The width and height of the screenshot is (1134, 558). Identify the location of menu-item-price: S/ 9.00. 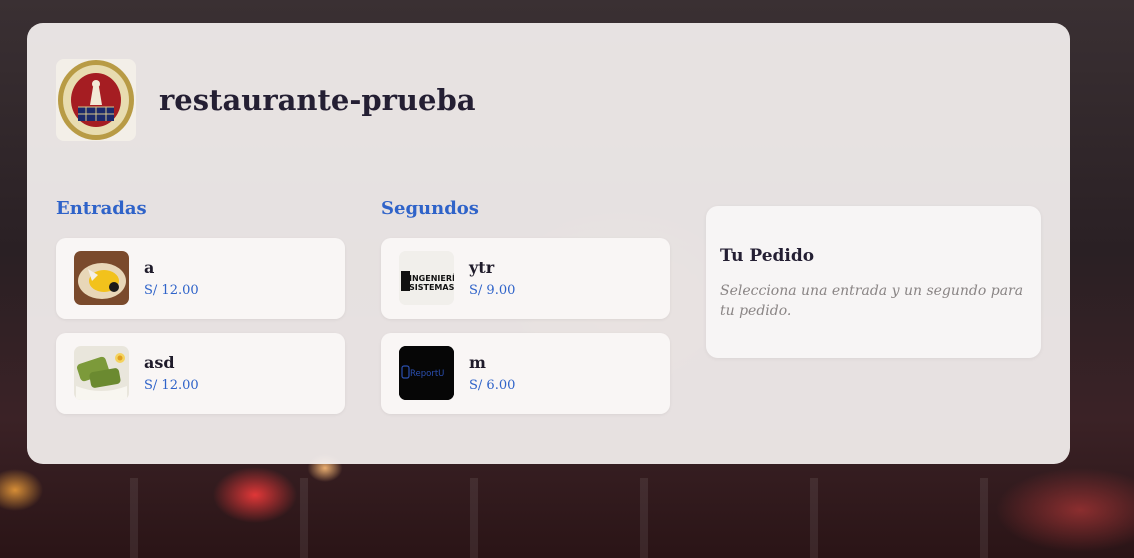
(492, 290).